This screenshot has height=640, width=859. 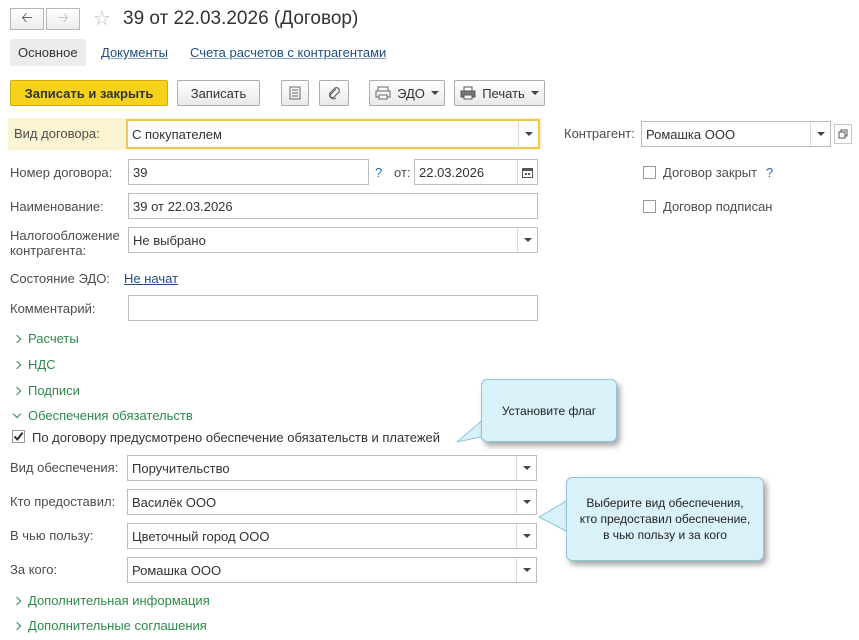 I want to click on back-button: 🡠, so click(x=27, y=19).